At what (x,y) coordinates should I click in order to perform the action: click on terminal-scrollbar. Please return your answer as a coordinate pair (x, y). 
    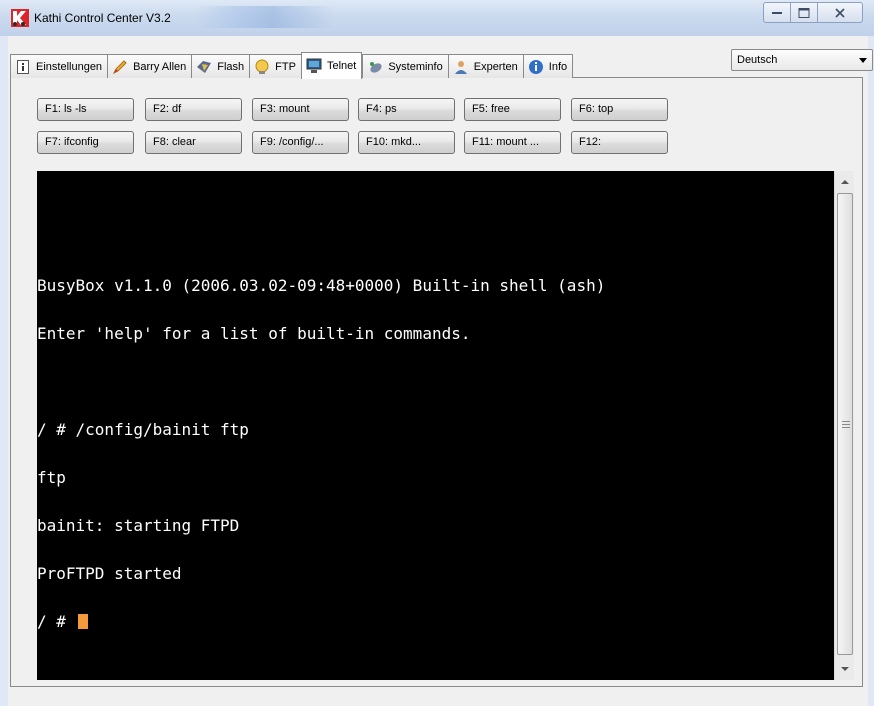
    Looking at the image, I should click on (844, 425).